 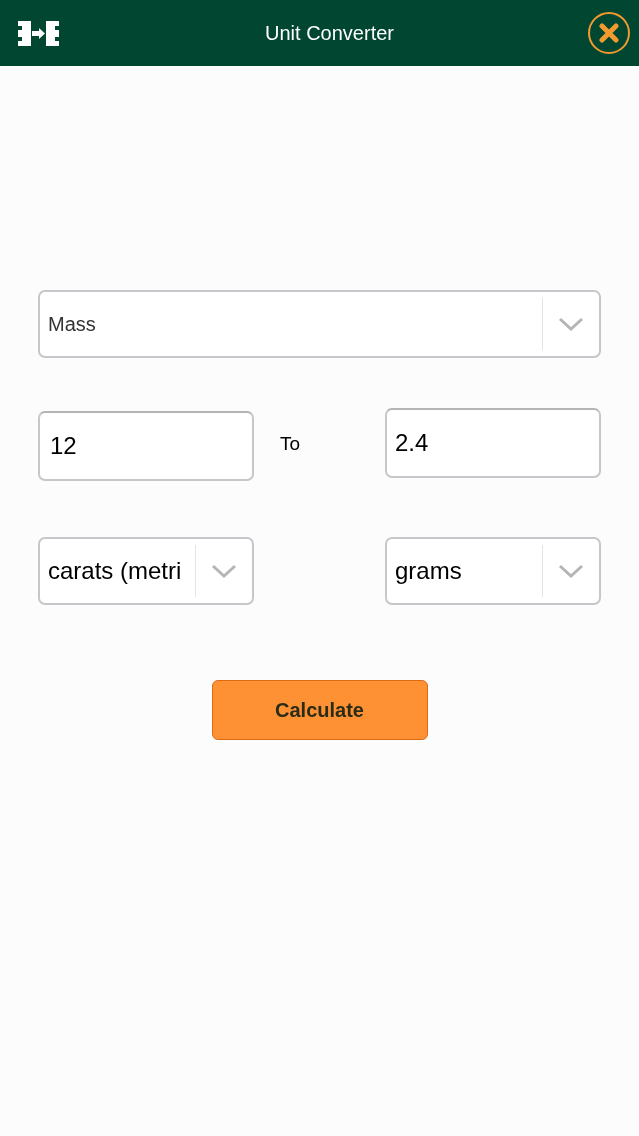 What do you see at coordinates (146, 571) in the screenshot?
I see `unit-select: carats (metri` at bounding box center [146, 571].